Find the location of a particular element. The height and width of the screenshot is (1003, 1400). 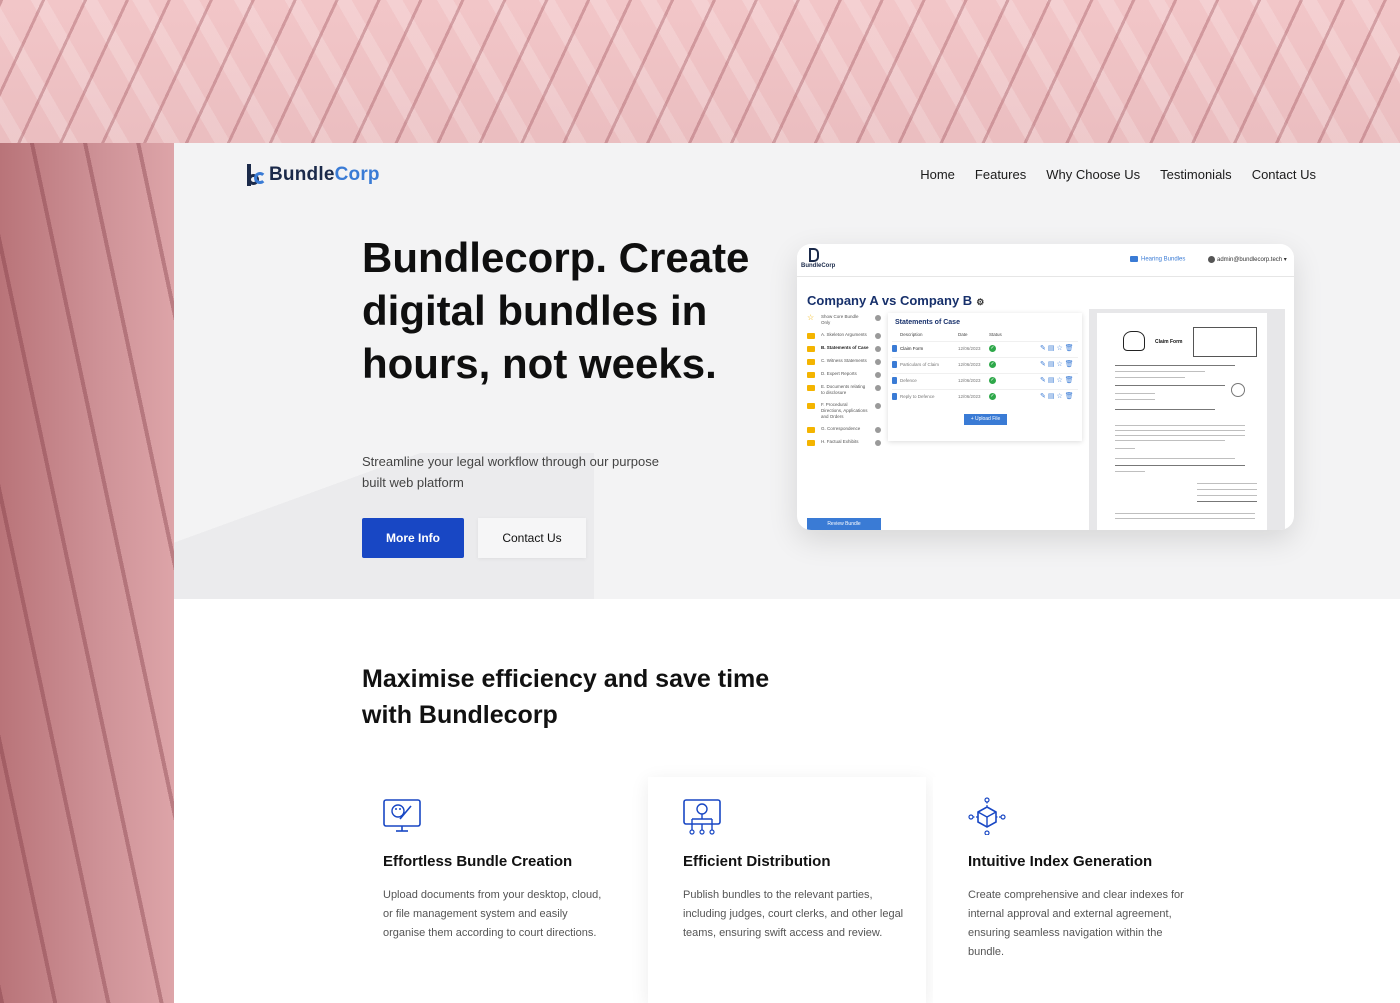

feature-title: Intuitive Index Generation is located at coordinates (1060, 861).